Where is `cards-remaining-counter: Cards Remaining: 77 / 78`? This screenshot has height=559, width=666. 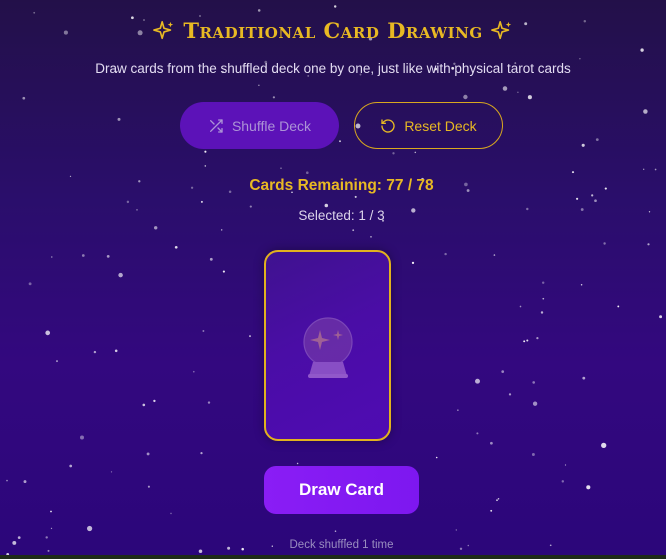
cards-remaining-counter: Cards Remaining: 77 / 78 is located at coordinates (341, 185).